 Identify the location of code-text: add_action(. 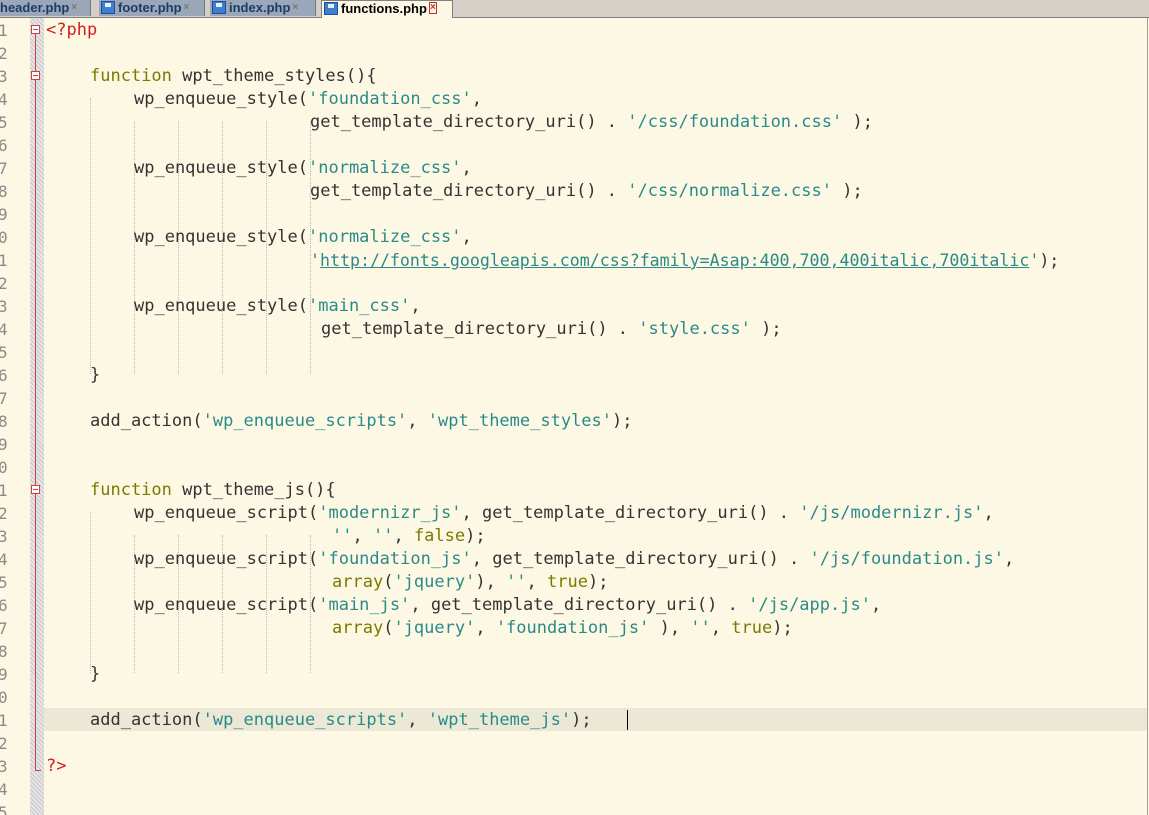
(146, 720).